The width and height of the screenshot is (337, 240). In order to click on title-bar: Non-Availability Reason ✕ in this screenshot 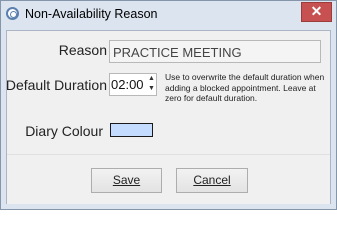, I will do `click(168, 16)`.